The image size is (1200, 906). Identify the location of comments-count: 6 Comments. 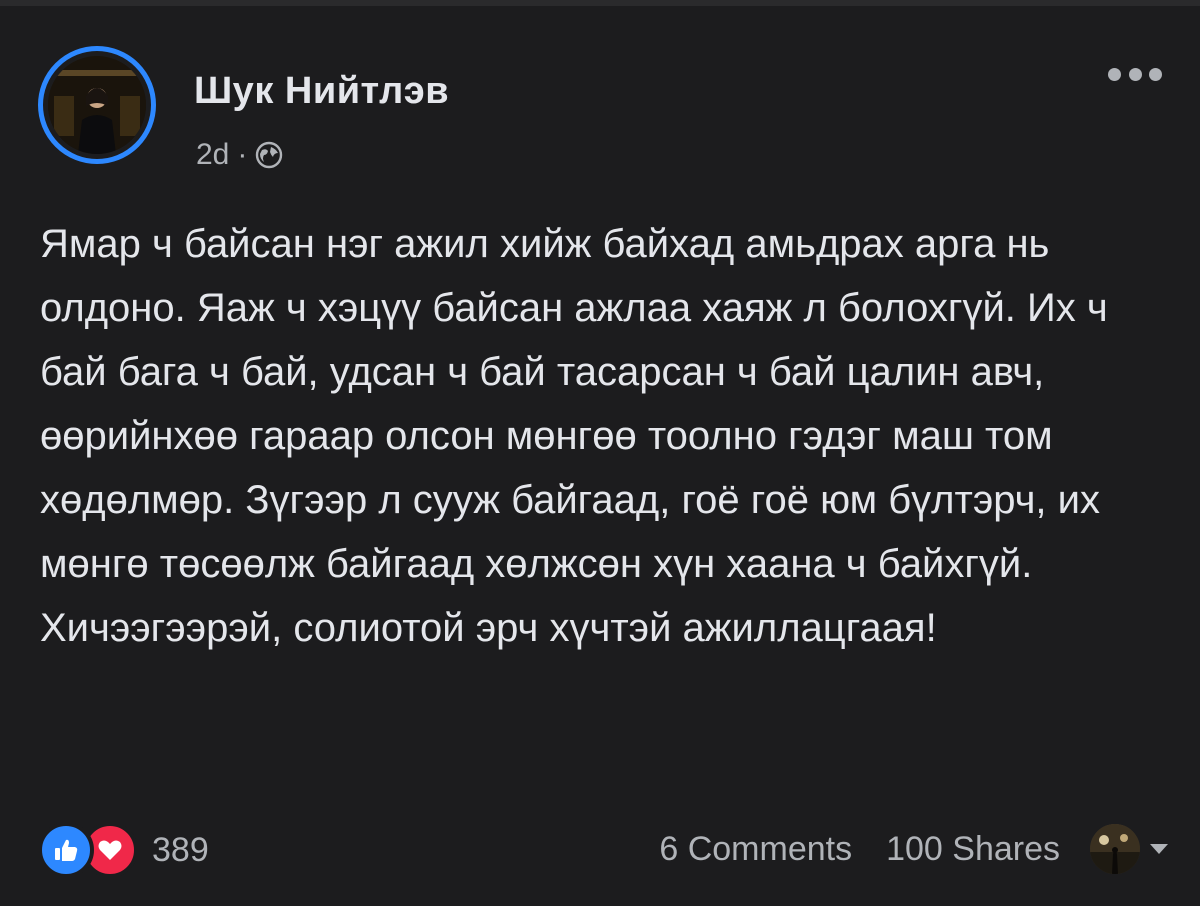
(755, 849).